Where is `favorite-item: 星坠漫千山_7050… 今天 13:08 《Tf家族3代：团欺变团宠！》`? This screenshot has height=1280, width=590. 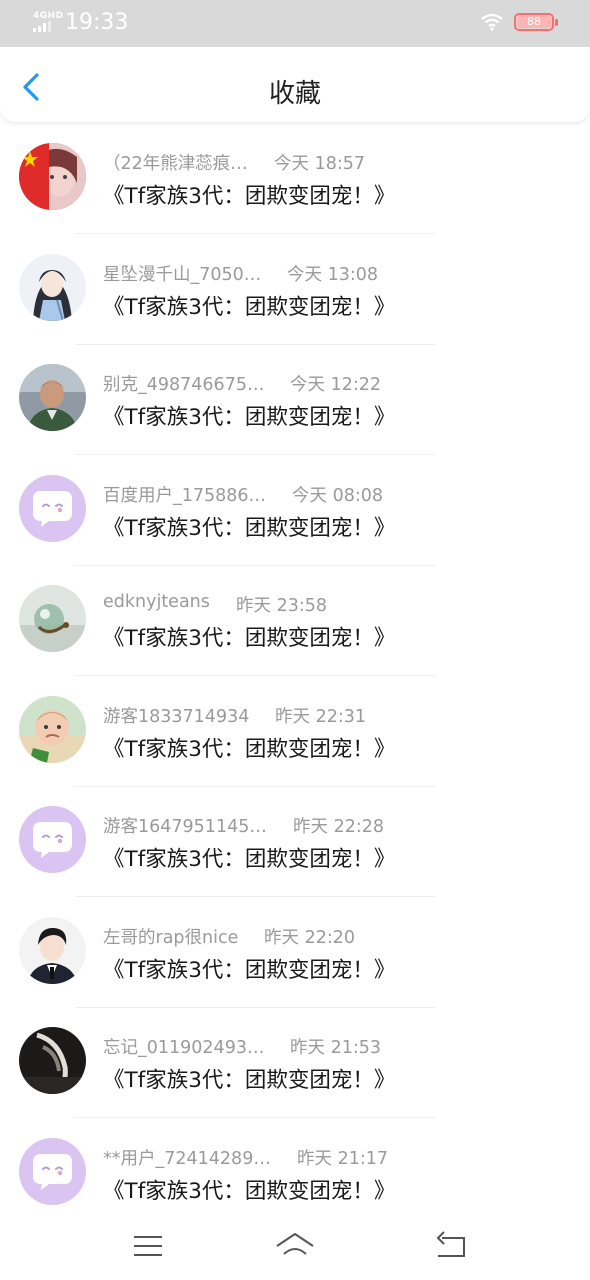
favorite-item: 星坠漫千山_7050… 今天 13:08 《Tf家族3代：团欺变团宠！》 is located at coordinates (295, 290).